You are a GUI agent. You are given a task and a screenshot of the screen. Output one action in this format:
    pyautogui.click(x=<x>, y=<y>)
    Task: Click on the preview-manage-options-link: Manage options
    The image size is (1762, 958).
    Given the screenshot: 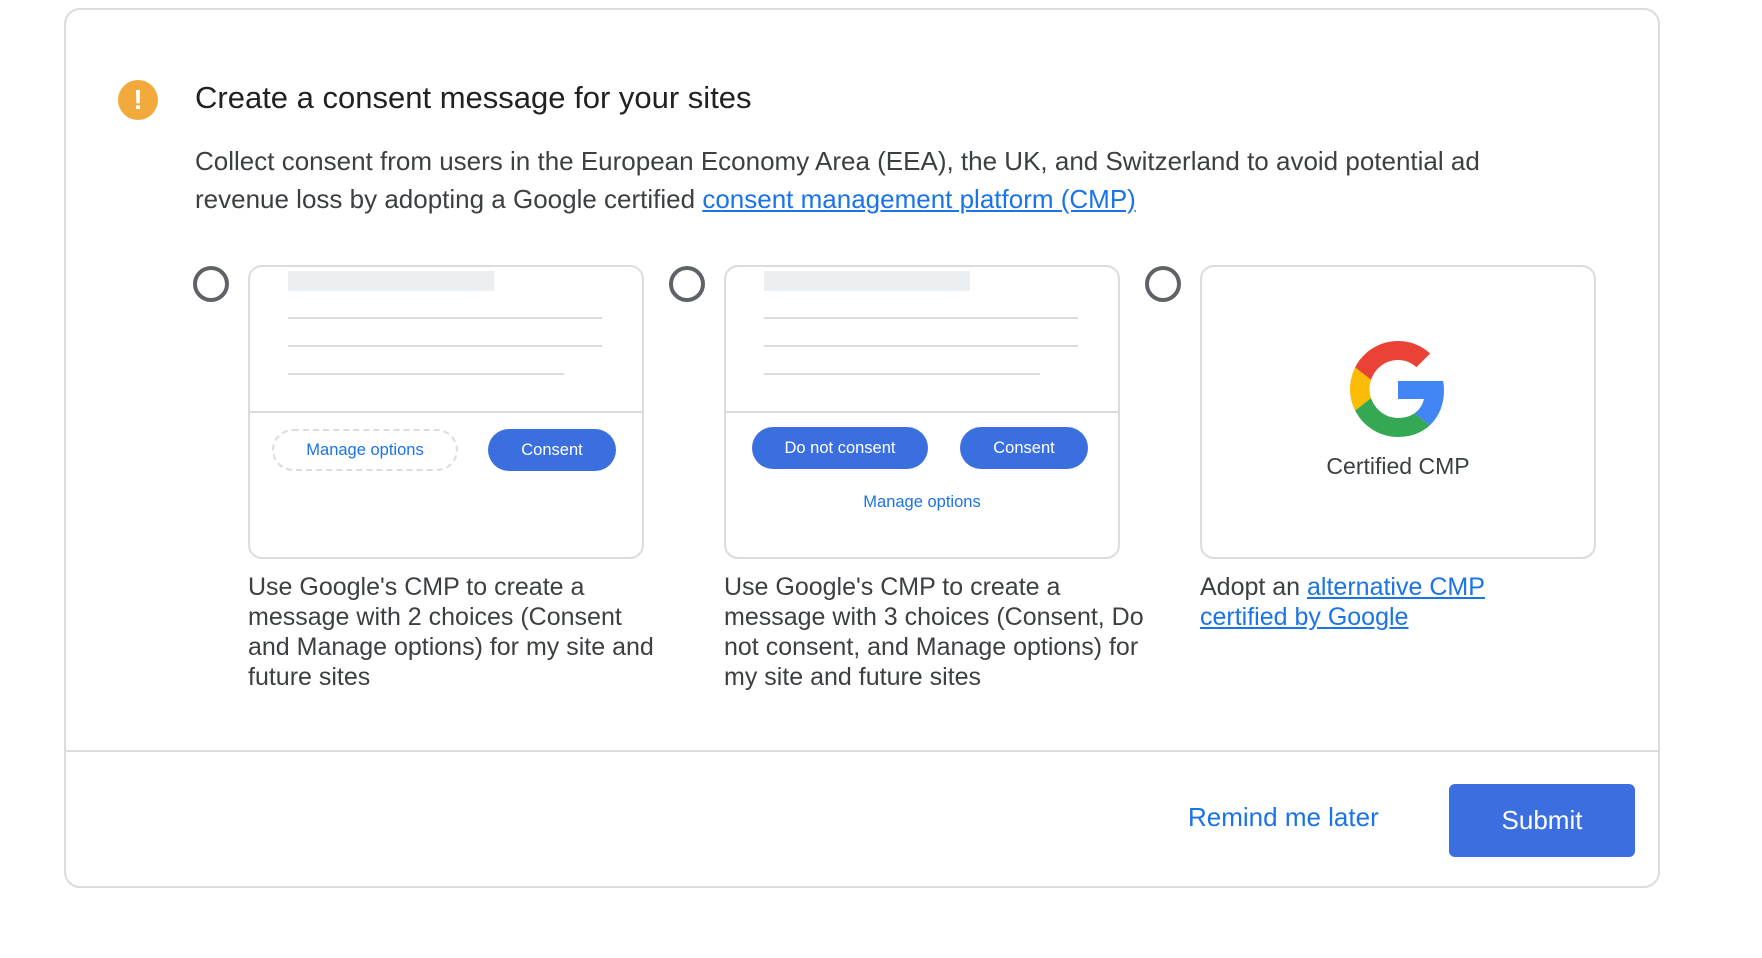 What is the action you would take?
    pyautogui.click(x=922, y=502)
    